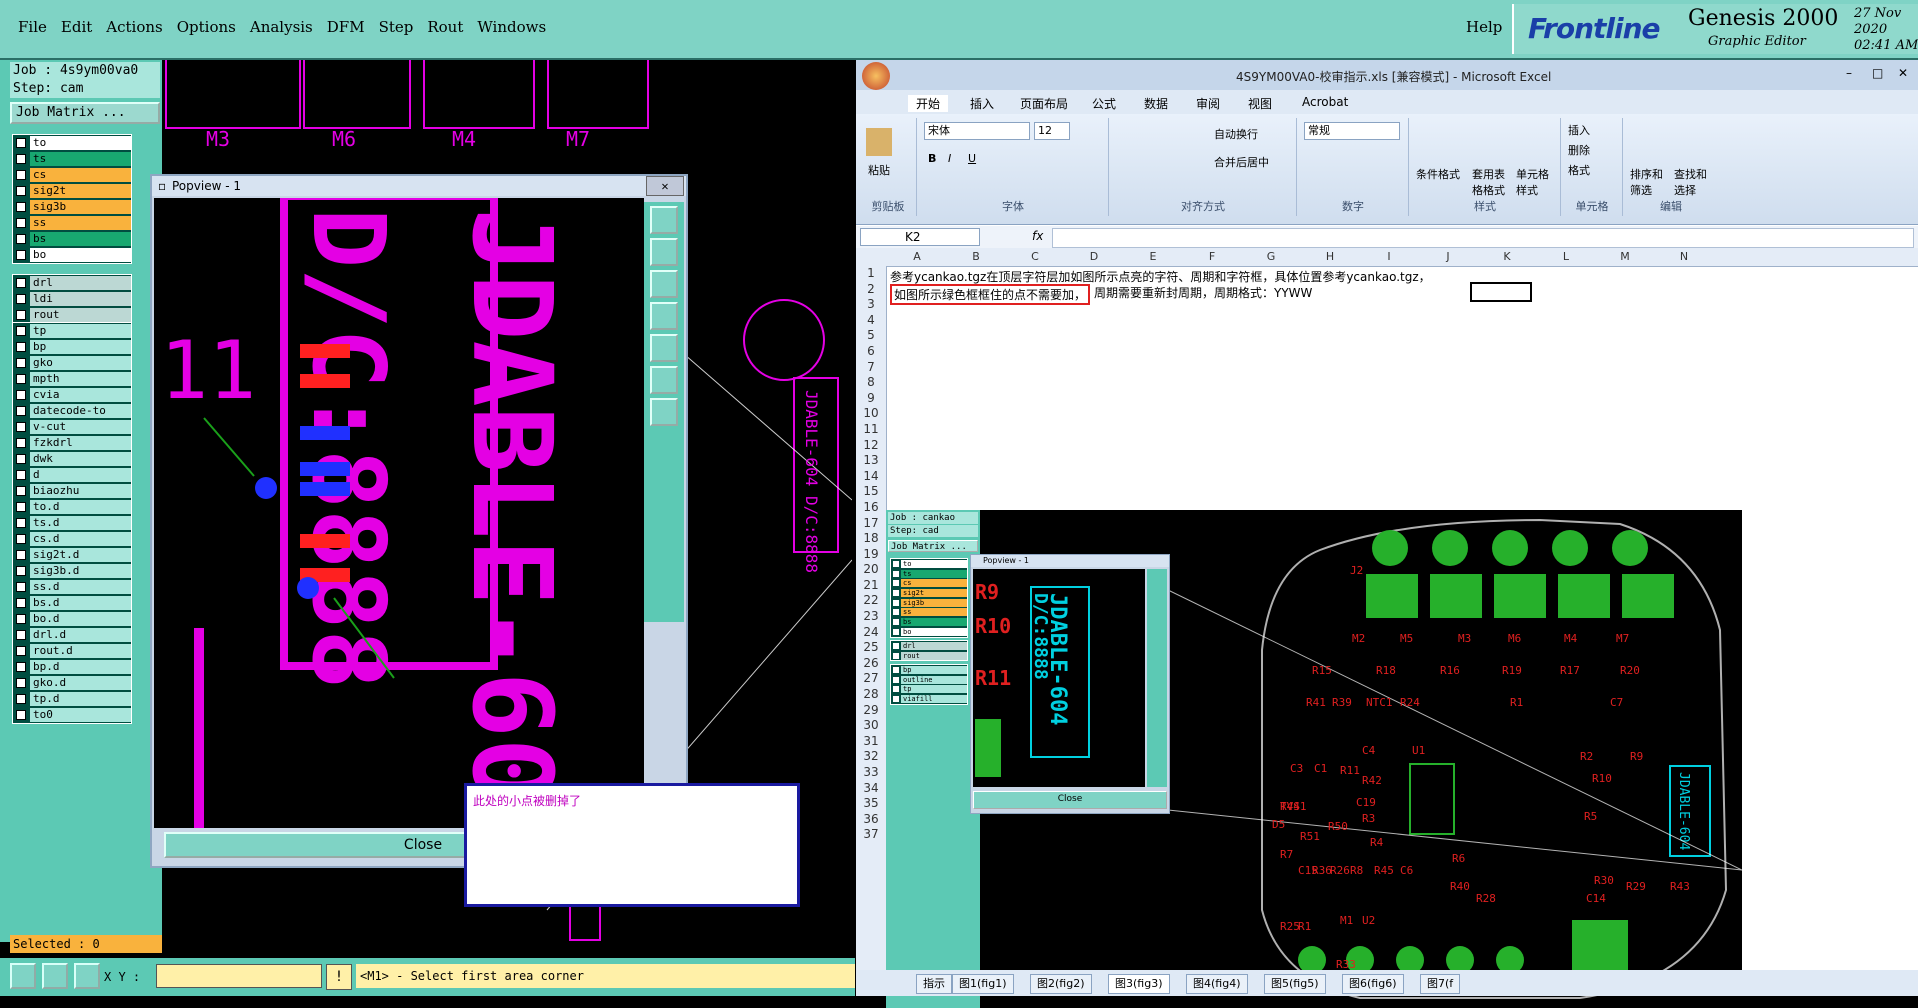 This screenshot has height=1008, width=1918. I want to click on sheet-tab: 图5(fig5), so click(1295, 984).